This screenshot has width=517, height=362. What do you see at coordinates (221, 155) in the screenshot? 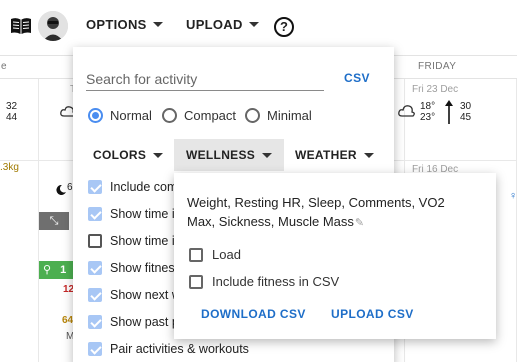
I see `tab-label: WELLNESS` at bounding box center [221, 155].